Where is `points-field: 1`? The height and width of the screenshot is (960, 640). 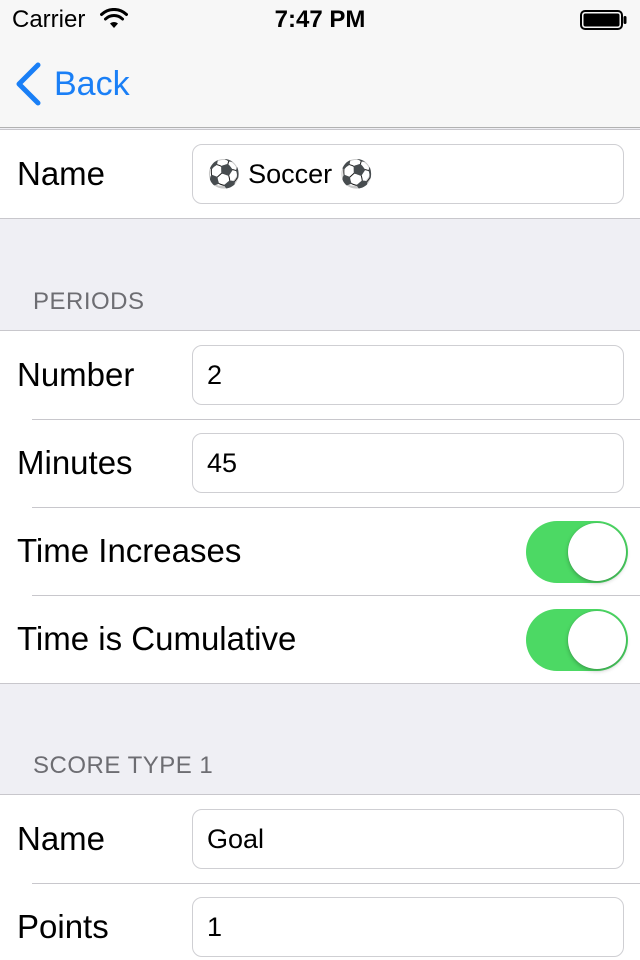 points-field: 1 is located at coordinates (408, 927).